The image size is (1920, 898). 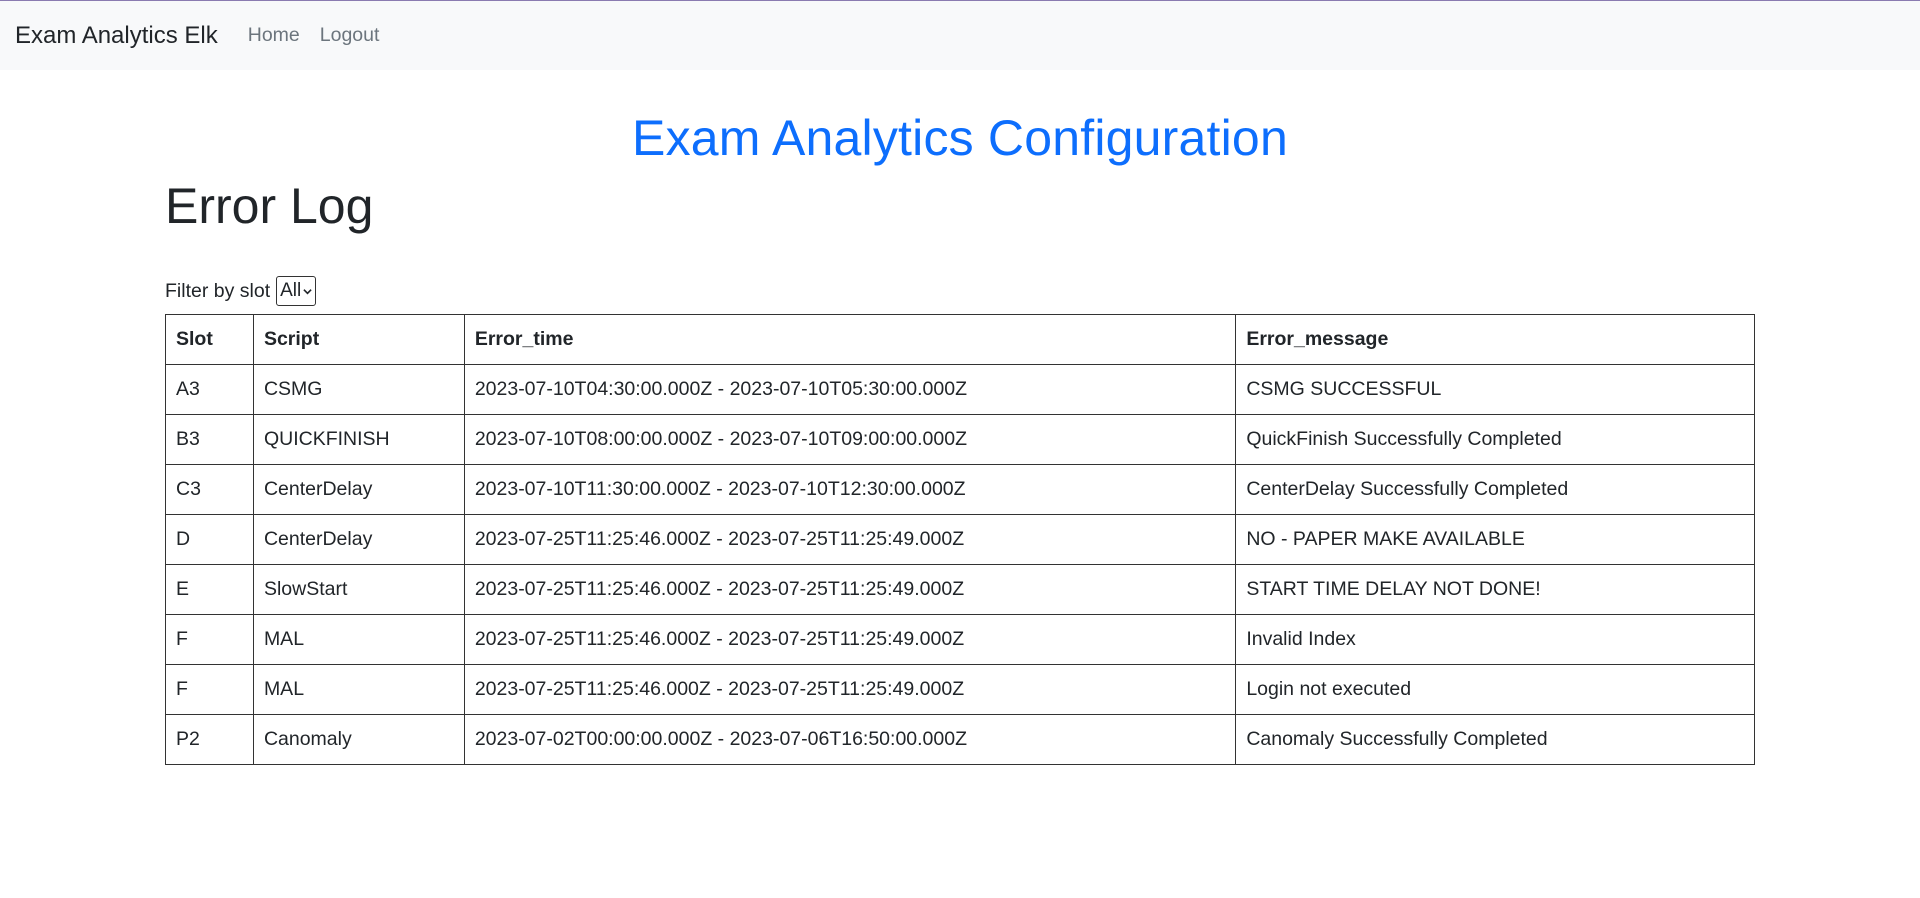 What do you see at coordinates (218, 290) in the screenshot?
I see `filter-label: Filter by slot` at bounding box center [218, 290].